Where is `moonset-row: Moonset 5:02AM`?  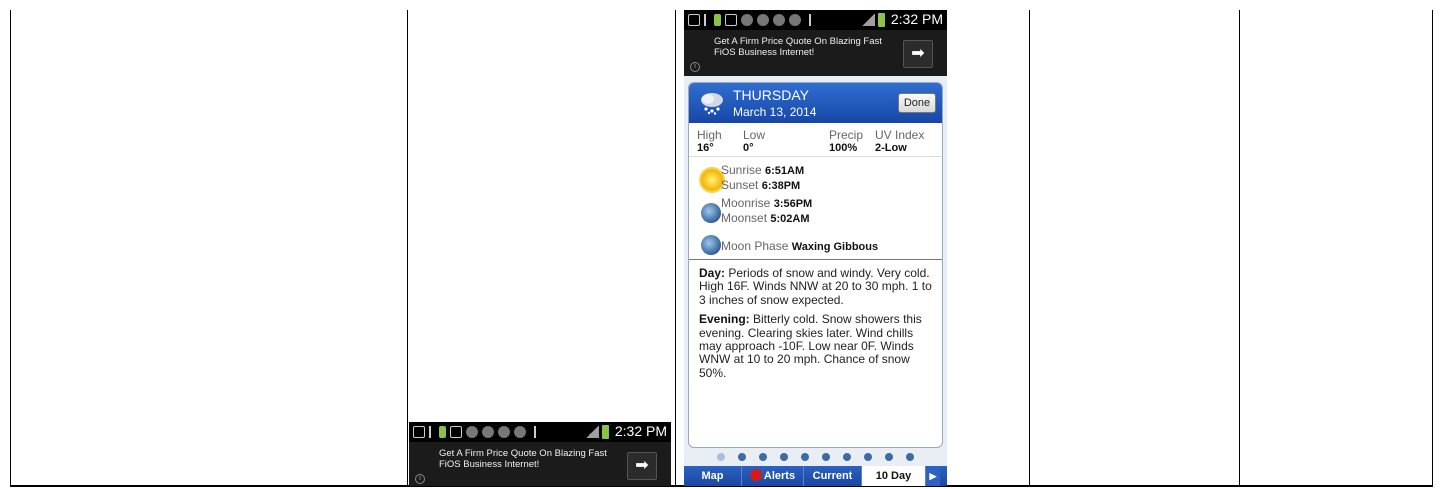 moonset-row: Moonset 5:02AM is located at coordinates (765, 218).